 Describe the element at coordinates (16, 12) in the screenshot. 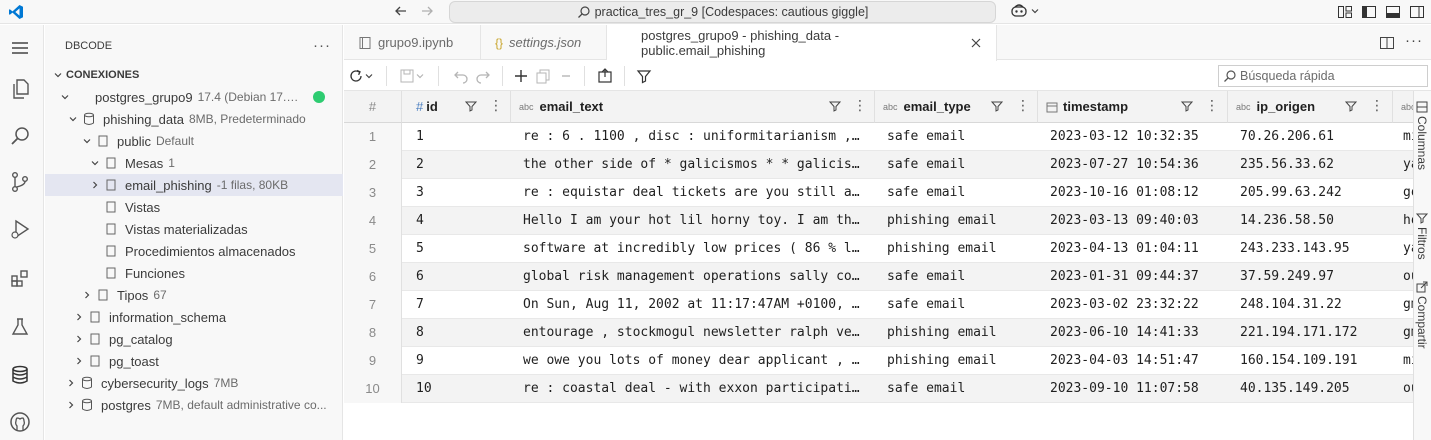

I see `vscode-logo-icon` at that location.